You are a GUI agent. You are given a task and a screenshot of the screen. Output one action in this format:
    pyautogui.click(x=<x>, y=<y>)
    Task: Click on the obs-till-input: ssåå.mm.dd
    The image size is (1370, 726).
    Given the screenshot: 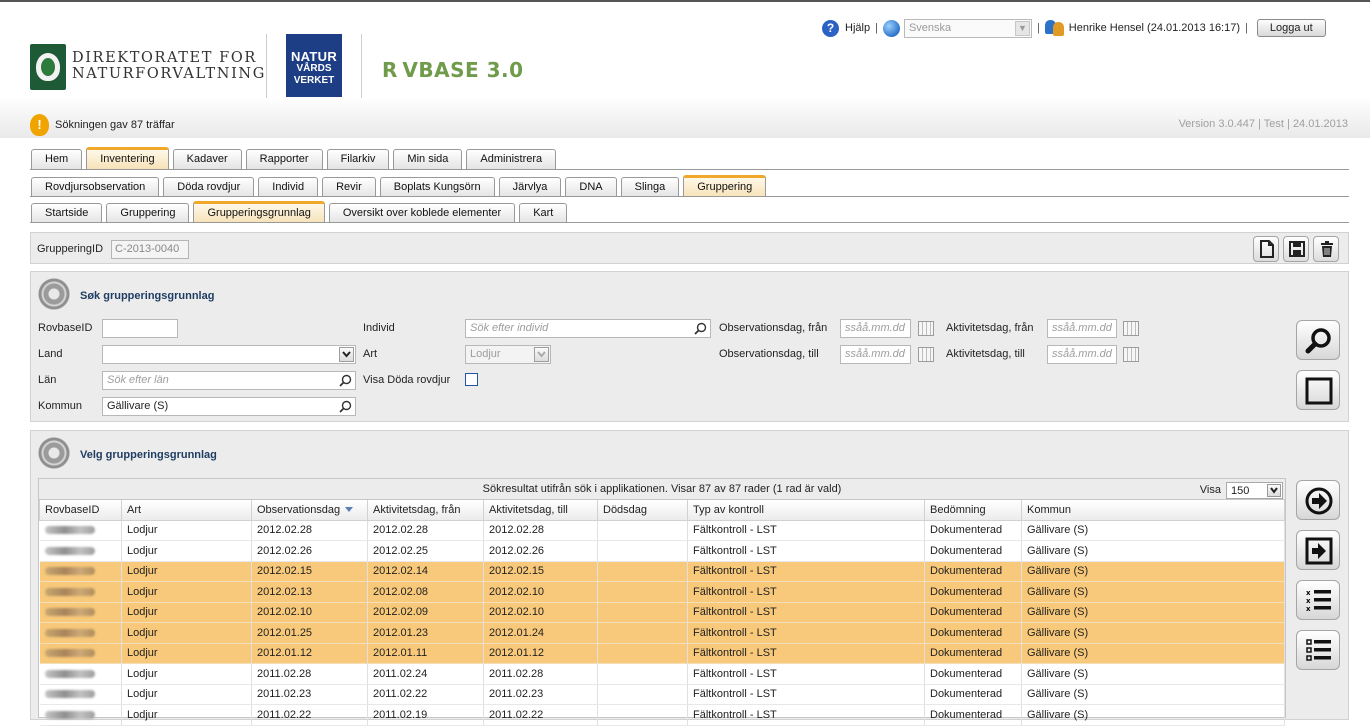 What is the action you would take?
    pyautogui.click(x=875, y=354)
    